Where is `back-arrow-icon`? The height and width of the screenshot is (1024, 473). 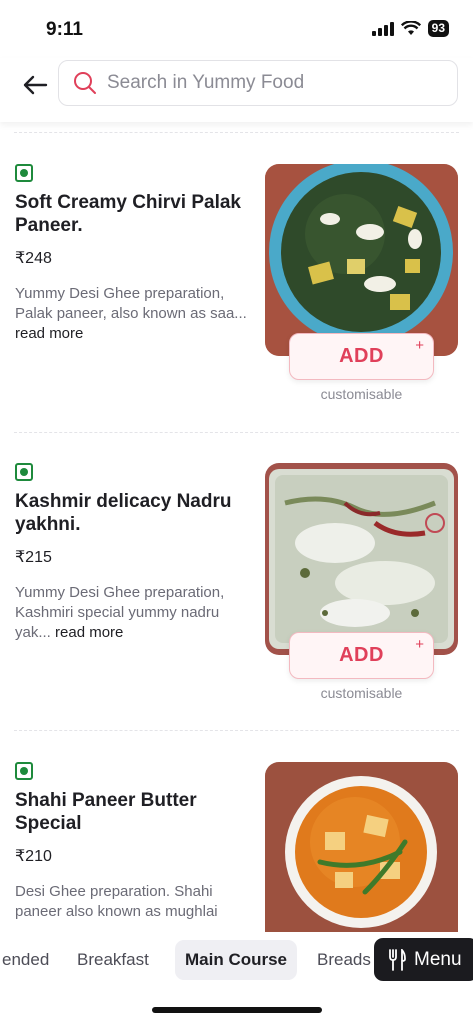 back-arrow-icon is located at coordinates (35, 85).